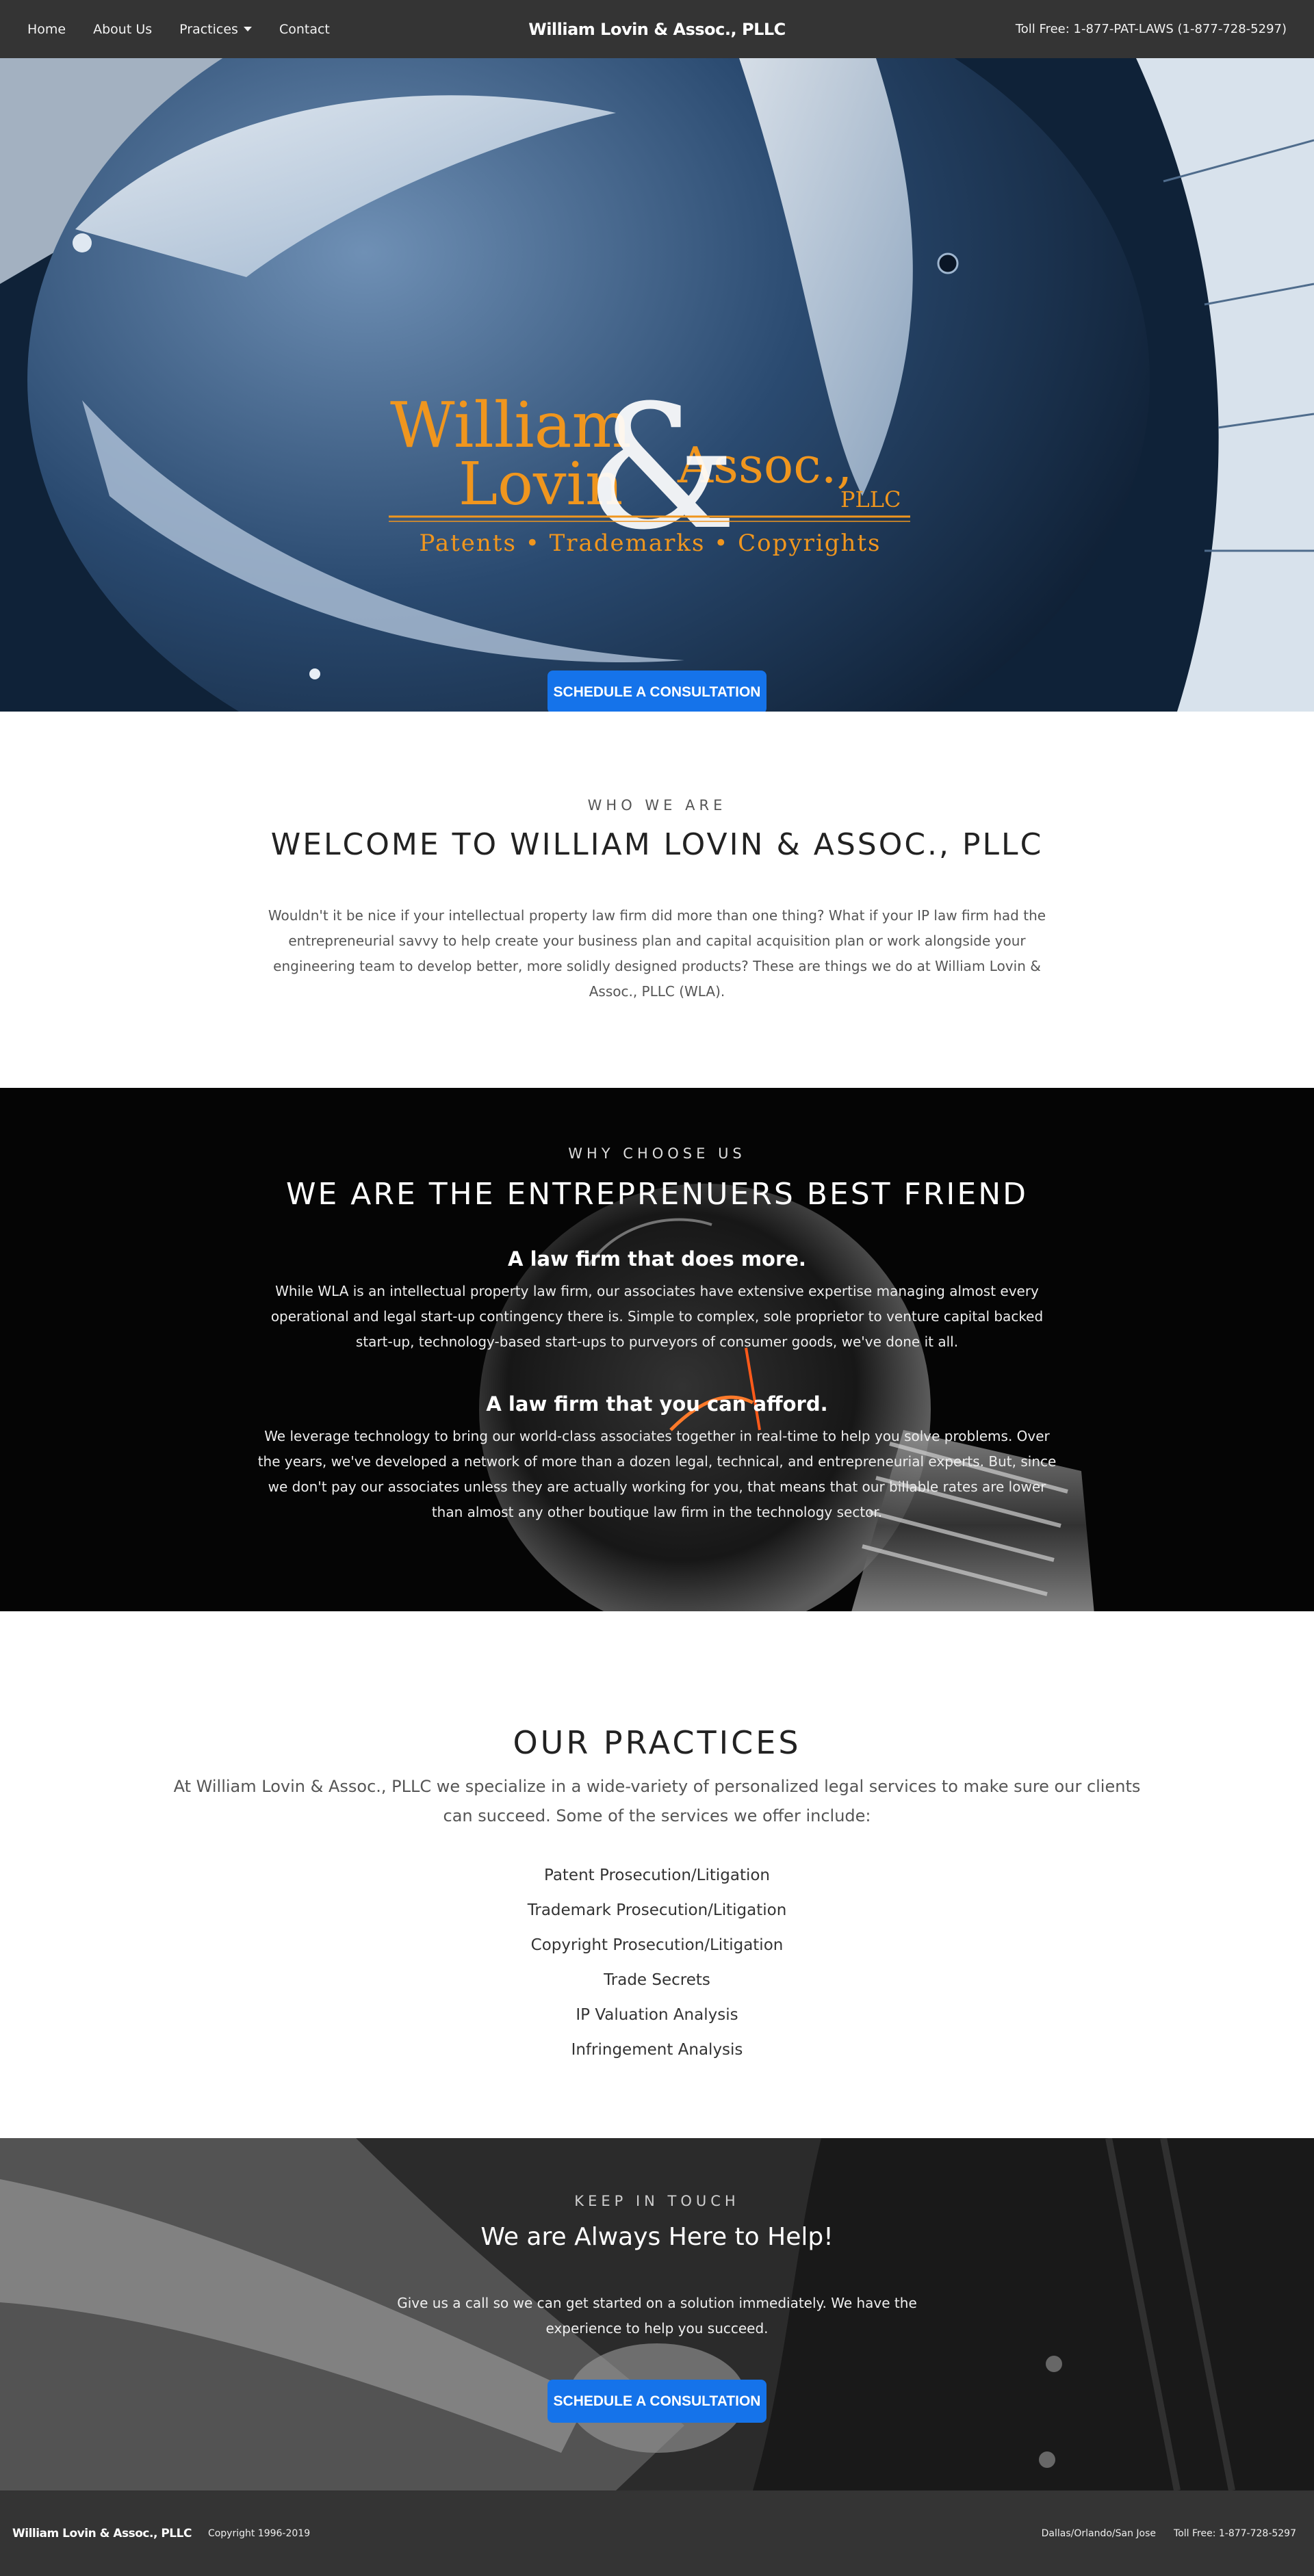  Describe the element at coordinates (870, 499) in the screenshot. I see `logo-pllc: PLLC` at that location.